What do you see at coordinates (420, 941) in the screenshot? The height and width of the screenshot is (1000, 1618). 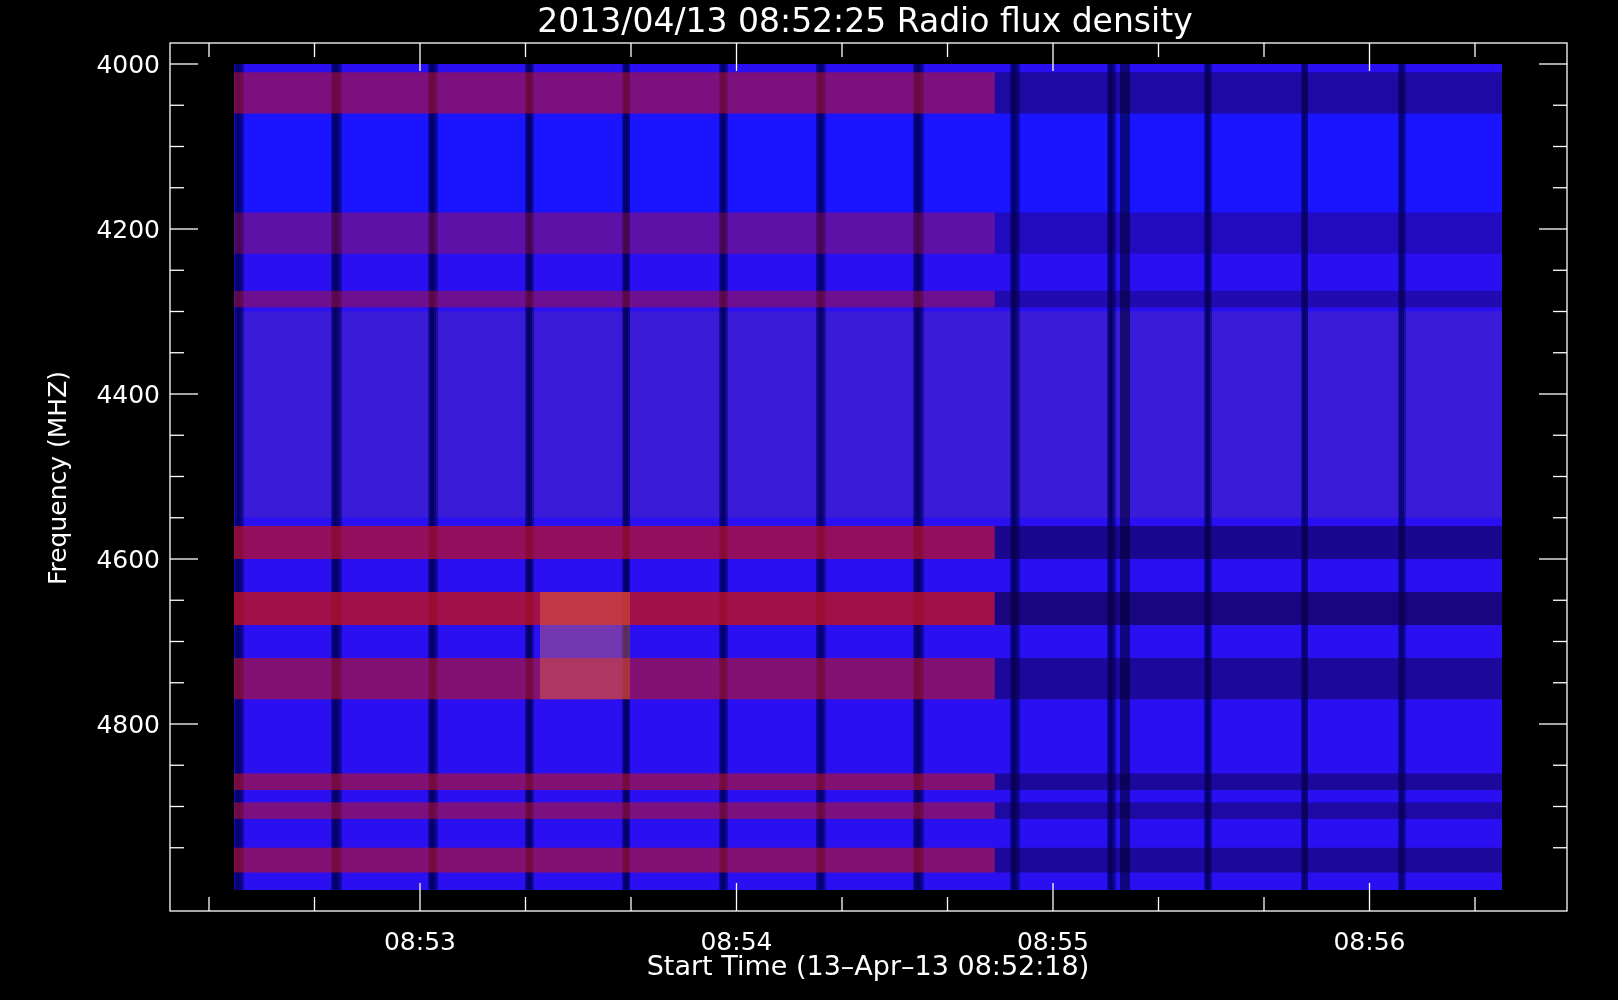 I see `x-tick-label: 08:53` at bounding box center [420, 941].